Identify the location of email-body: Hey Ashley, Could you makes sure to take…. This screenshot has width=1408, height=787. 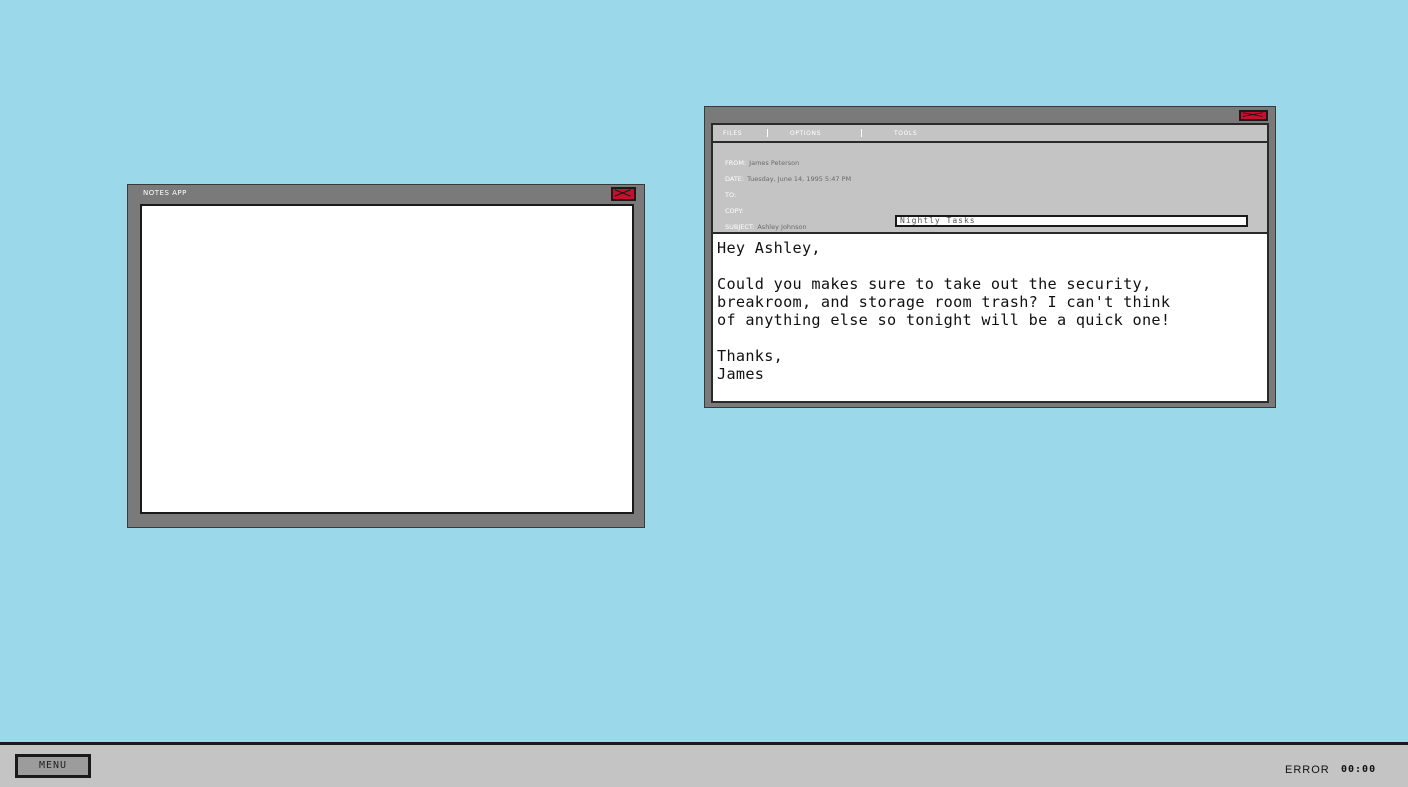
(990, 316).